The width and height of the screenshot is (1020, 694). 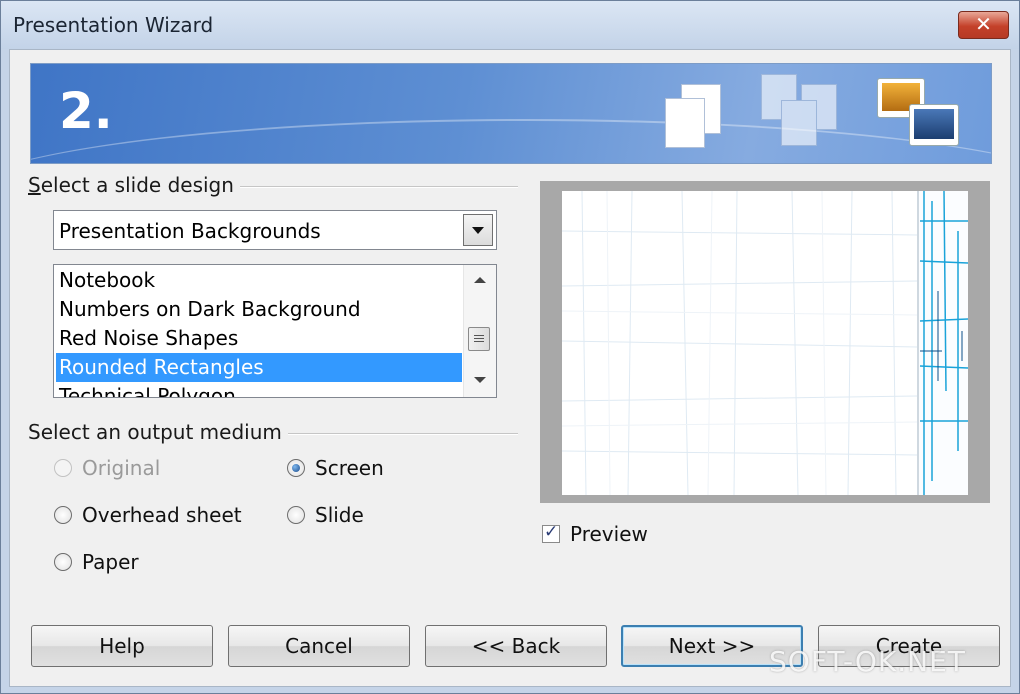 I want to click on cancel-button: Cancel, so click(x=319, y=646).